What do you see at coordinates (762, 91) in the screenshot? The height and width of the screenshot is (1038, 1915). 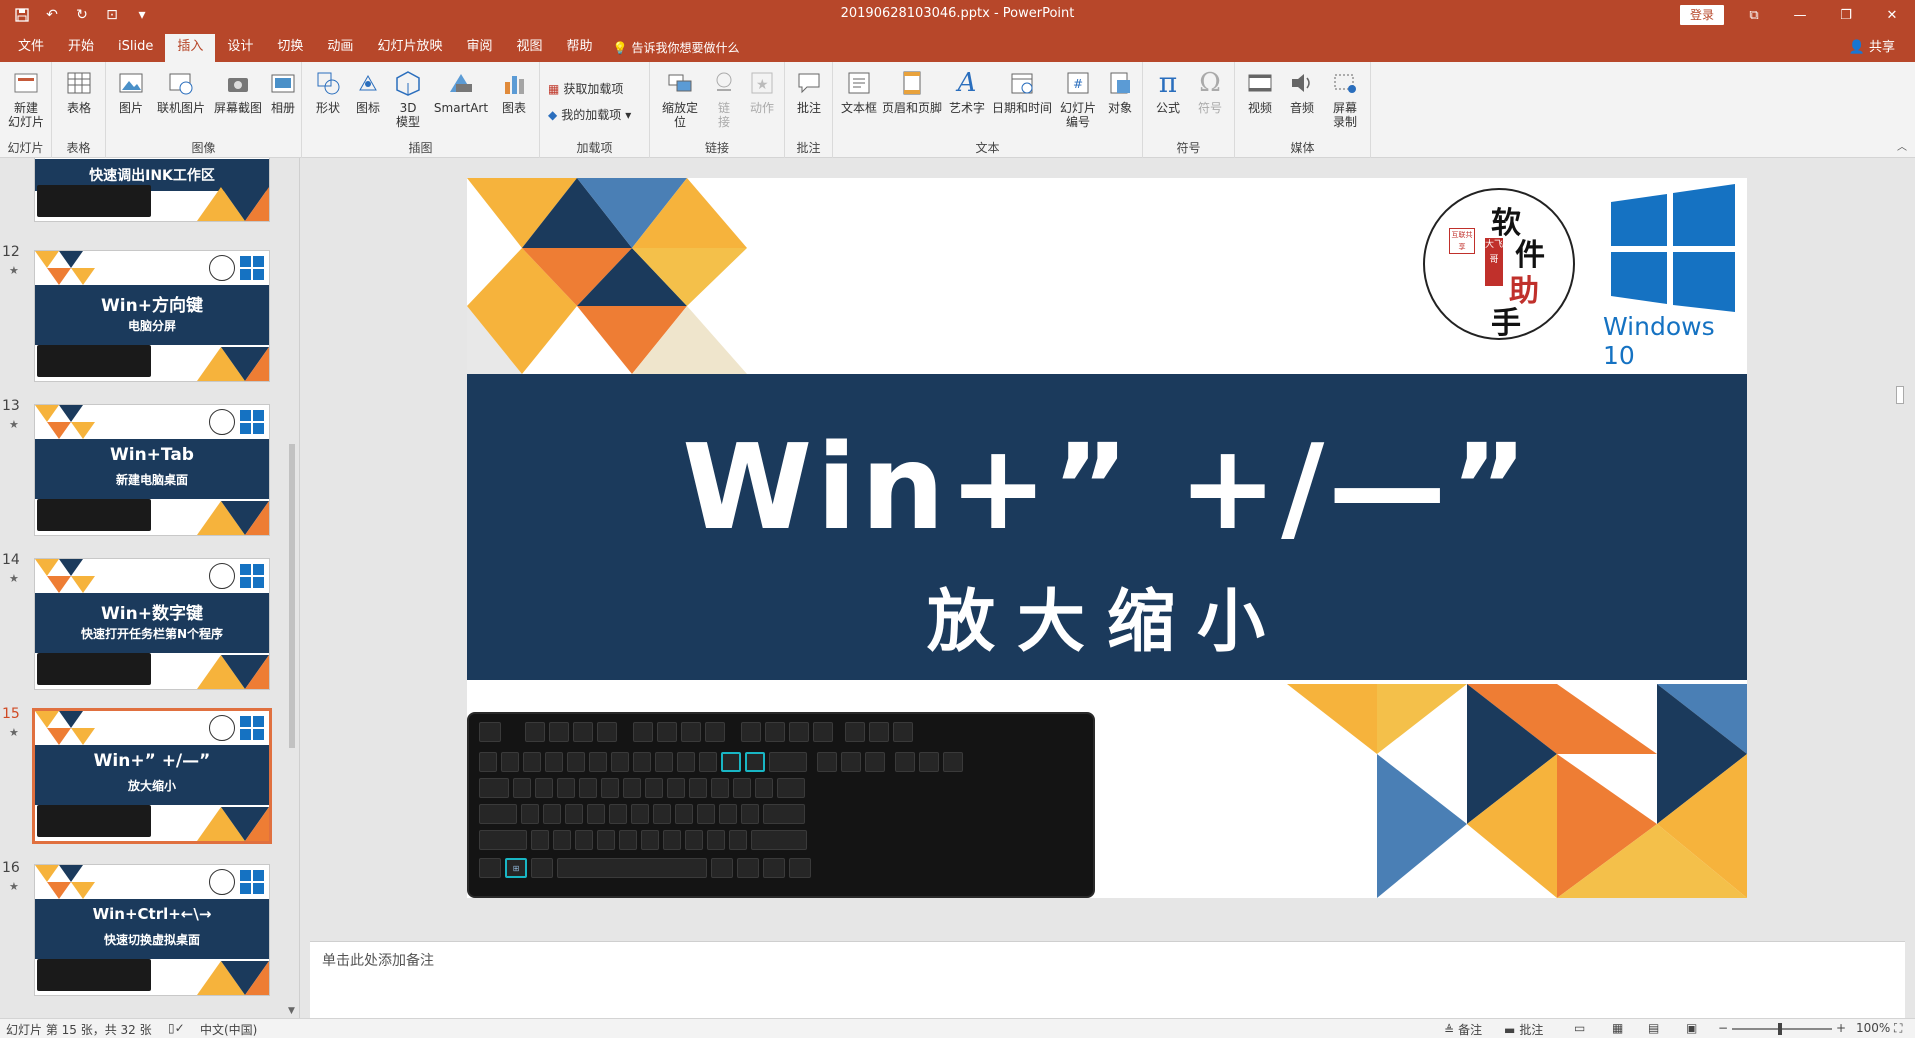 I see `action-button: ★ 动作` at bounding box center [762, 91].